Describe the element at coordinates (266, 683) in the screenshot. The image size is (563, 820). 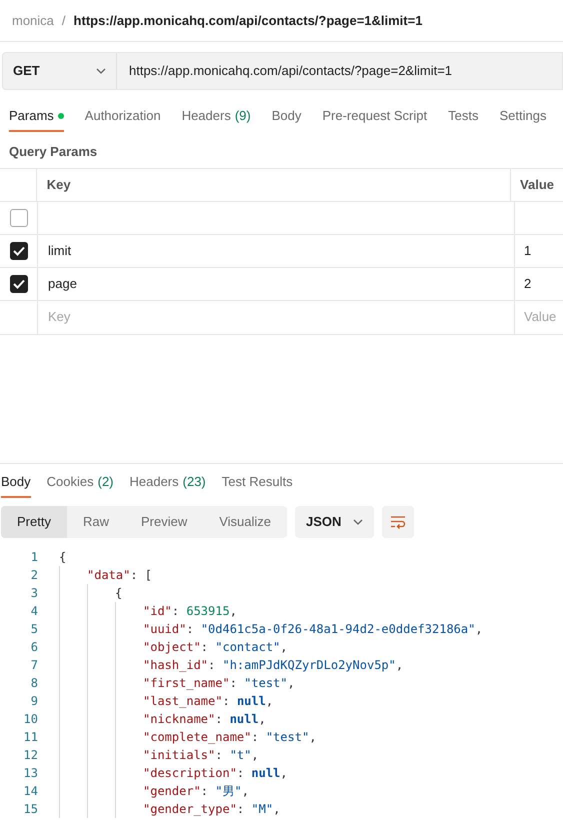
I see `json-value: "test"` at that location.